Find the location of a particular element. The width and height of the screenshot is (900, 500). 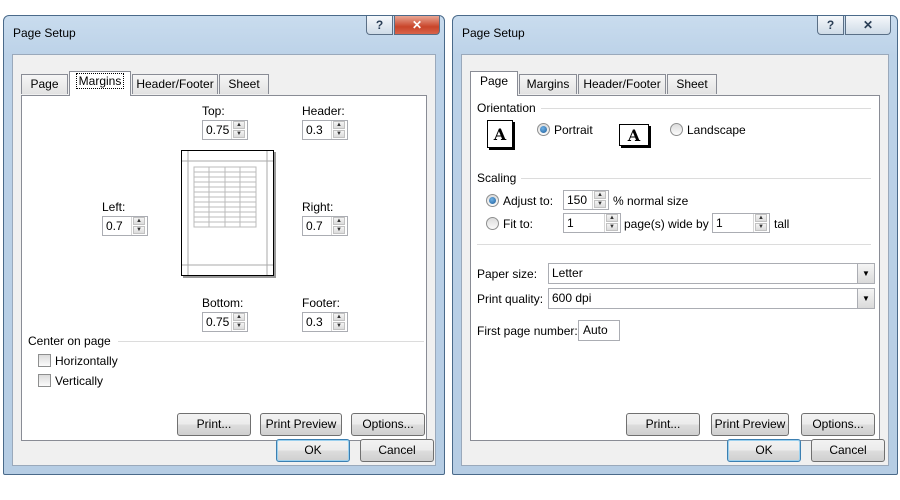

scaling-label: Scaling is located at coordinates (497, 178).